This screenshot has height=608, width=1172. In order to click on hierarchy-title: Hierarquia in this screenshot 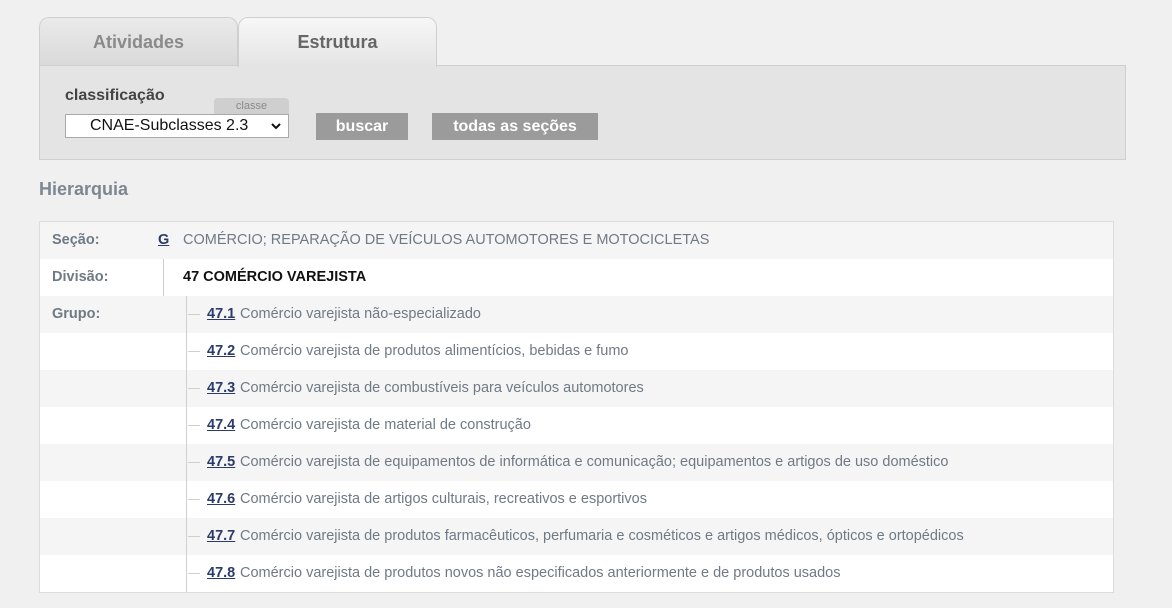, I will do `click(84, 189)`.